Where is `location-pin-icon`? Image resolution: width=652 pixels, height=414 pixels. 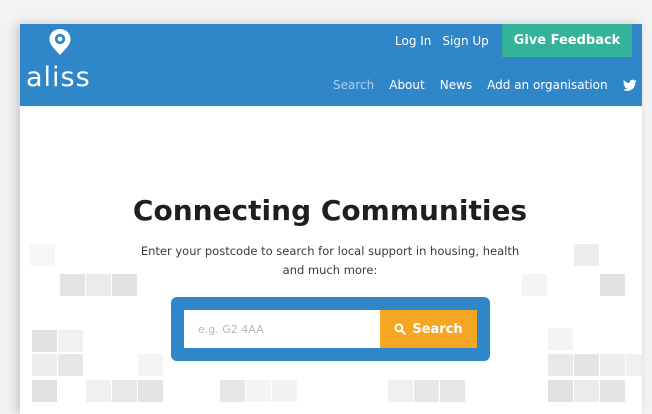
location-pin-icon is located at coordinates (60, 42).